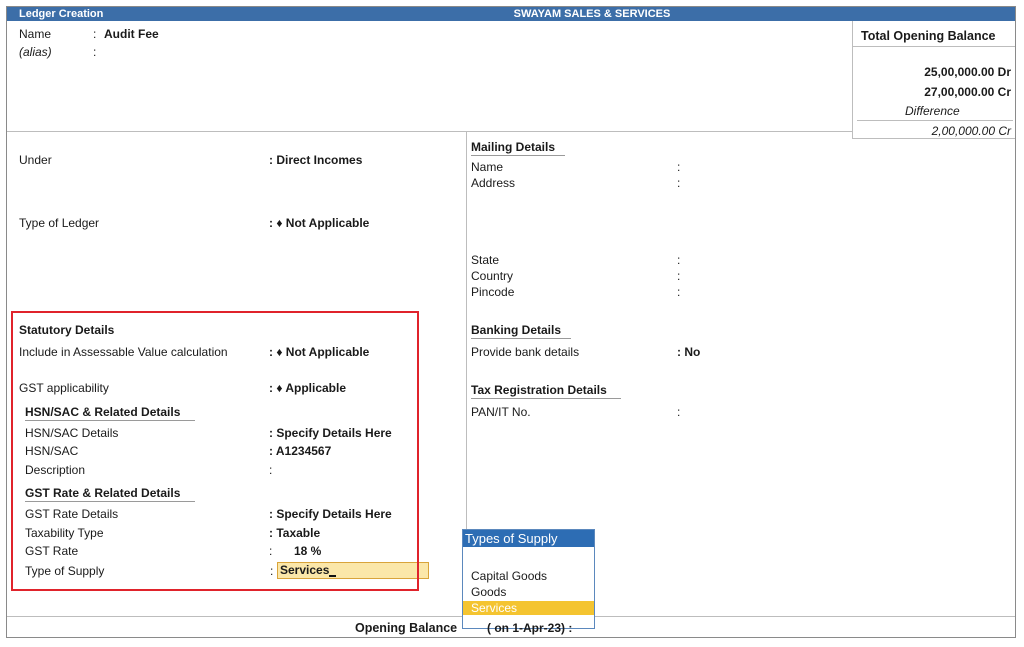 Image resolution: width=1024 pixels, height=647 pixels. I want to click on name-label: Name, so click(35, 34).